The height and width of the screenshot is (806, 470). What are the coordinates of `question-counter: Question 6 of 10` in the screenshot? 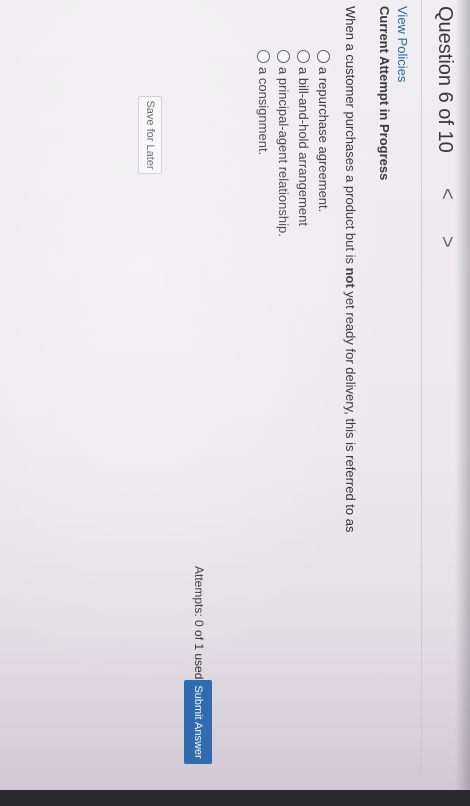 It's located at (445, 79).